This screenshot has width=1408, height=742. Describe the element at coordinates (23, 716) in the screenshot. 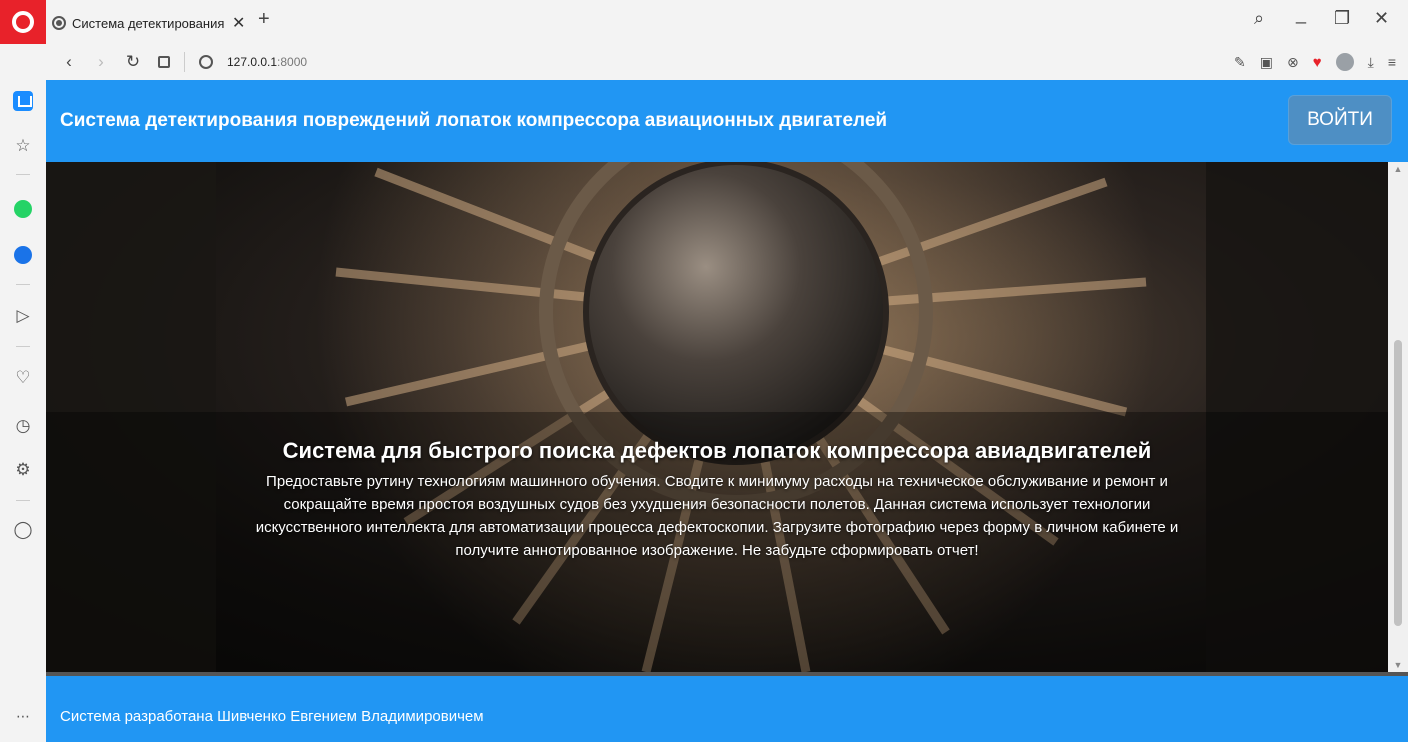

I see `more-options-icon: ⋯` at that location.